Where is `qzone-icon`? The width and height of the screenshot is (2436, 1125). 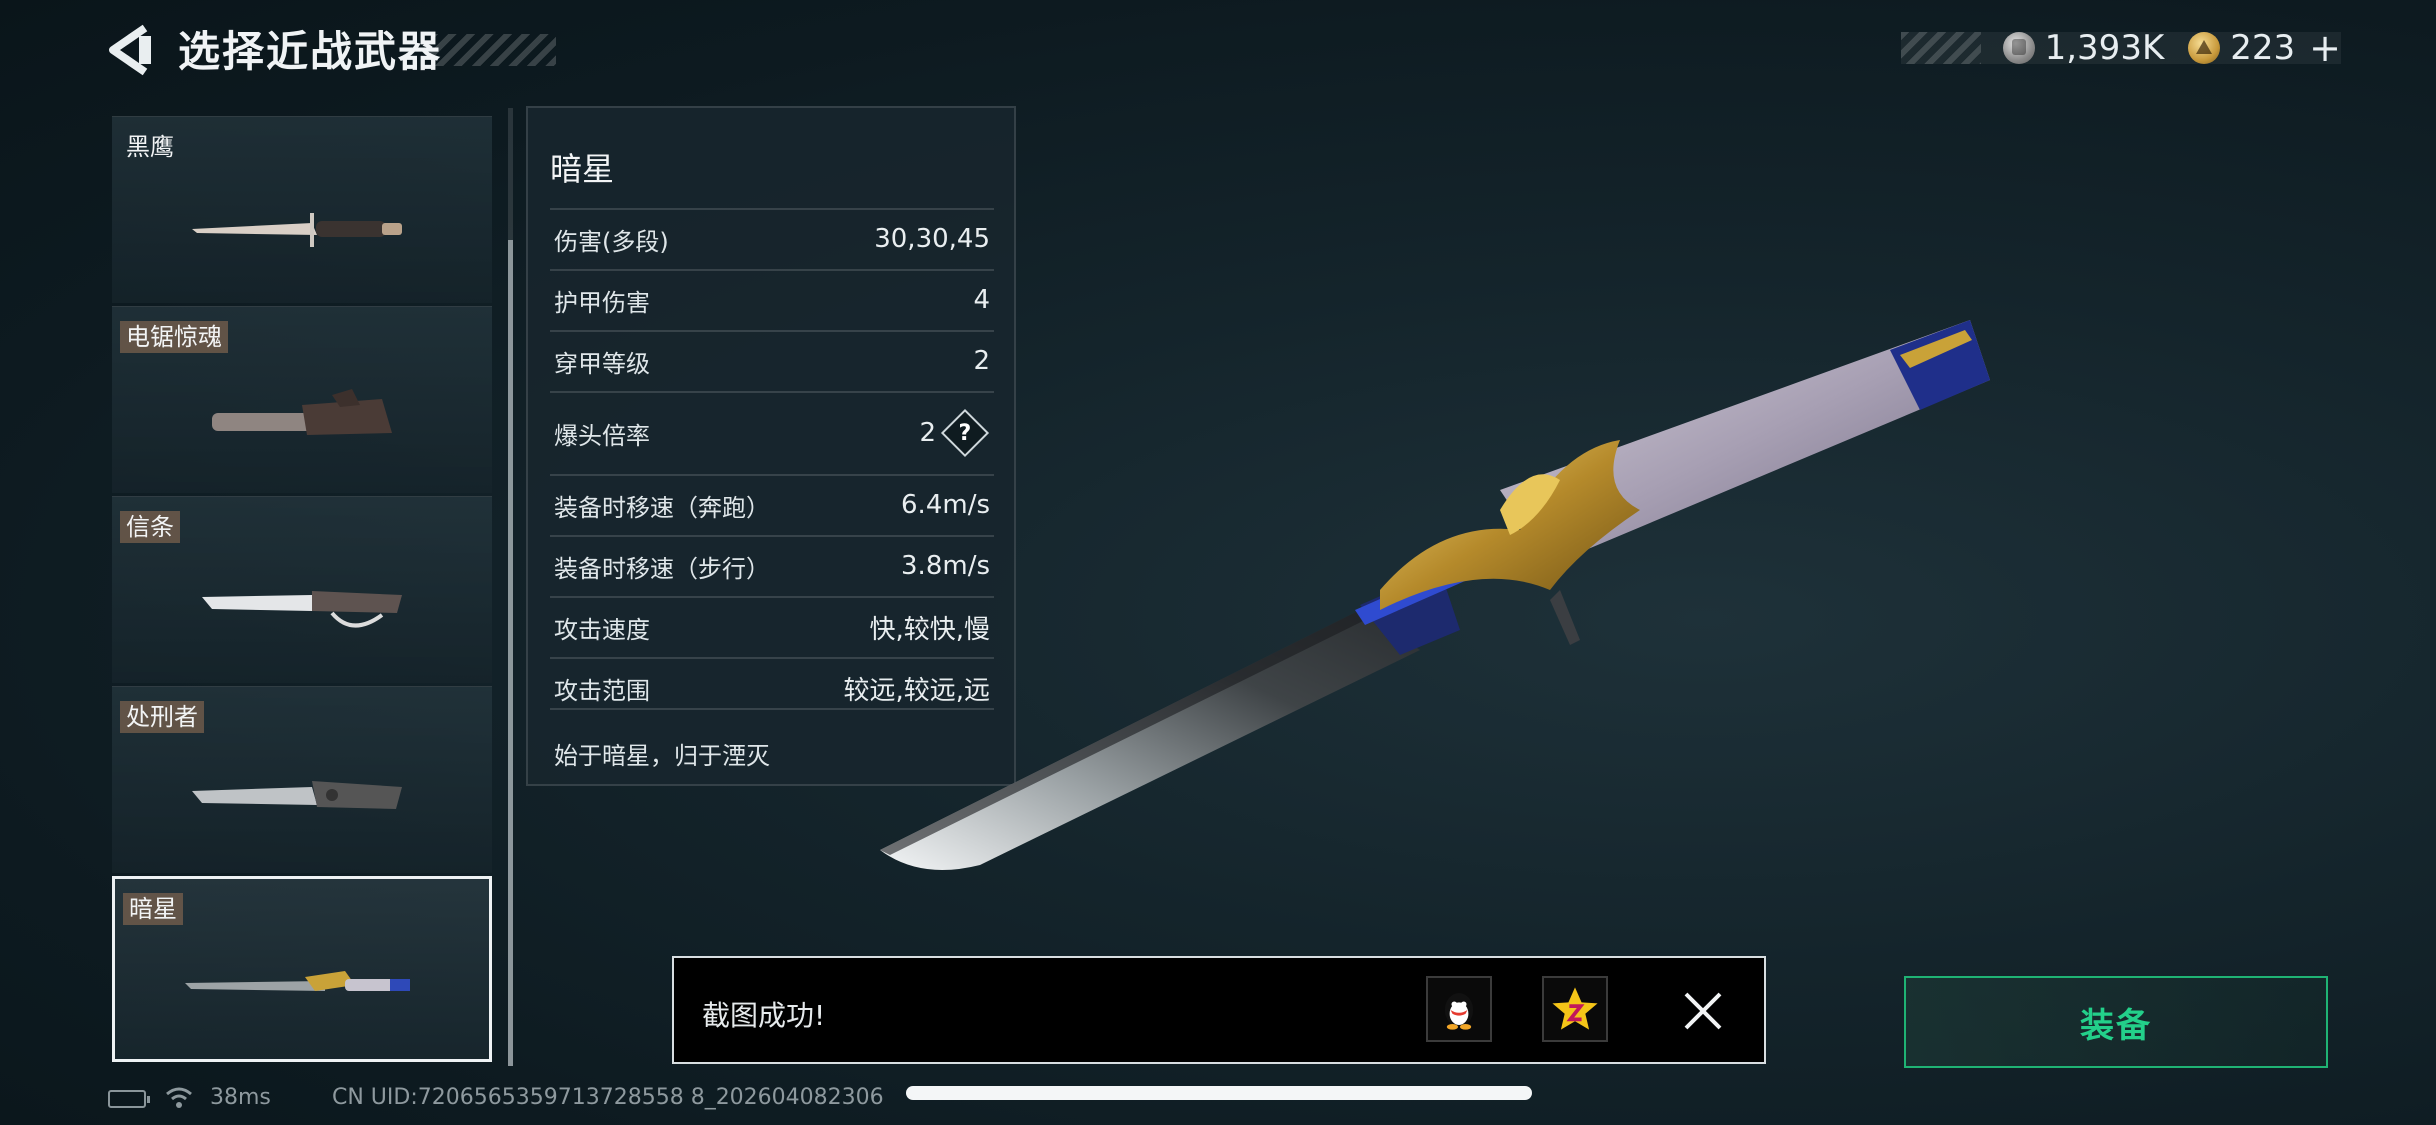
qzone-icon is located at coordinates (1575, 1008).